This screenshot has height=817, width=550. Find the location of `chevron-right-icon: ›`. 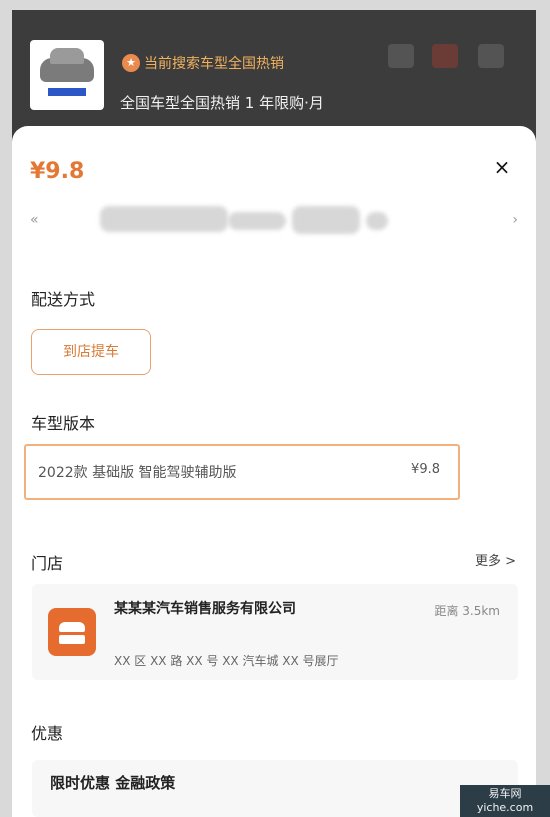

chevron-right-icon: › is located at coordinates (515, 220).